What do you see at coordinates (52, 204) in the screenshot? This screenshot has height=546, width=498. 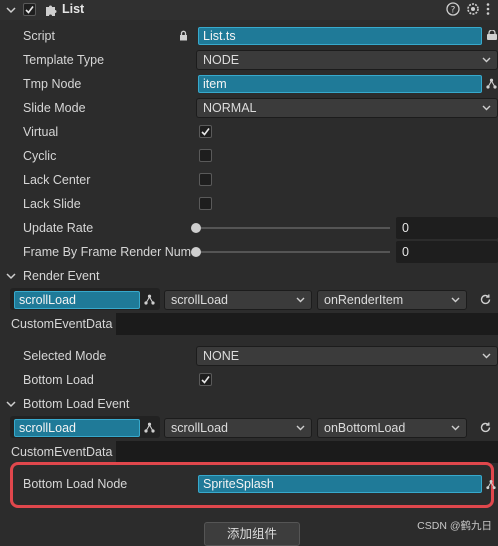 I see `prop-label: Lack Slide` at bounding box center [52, 204].